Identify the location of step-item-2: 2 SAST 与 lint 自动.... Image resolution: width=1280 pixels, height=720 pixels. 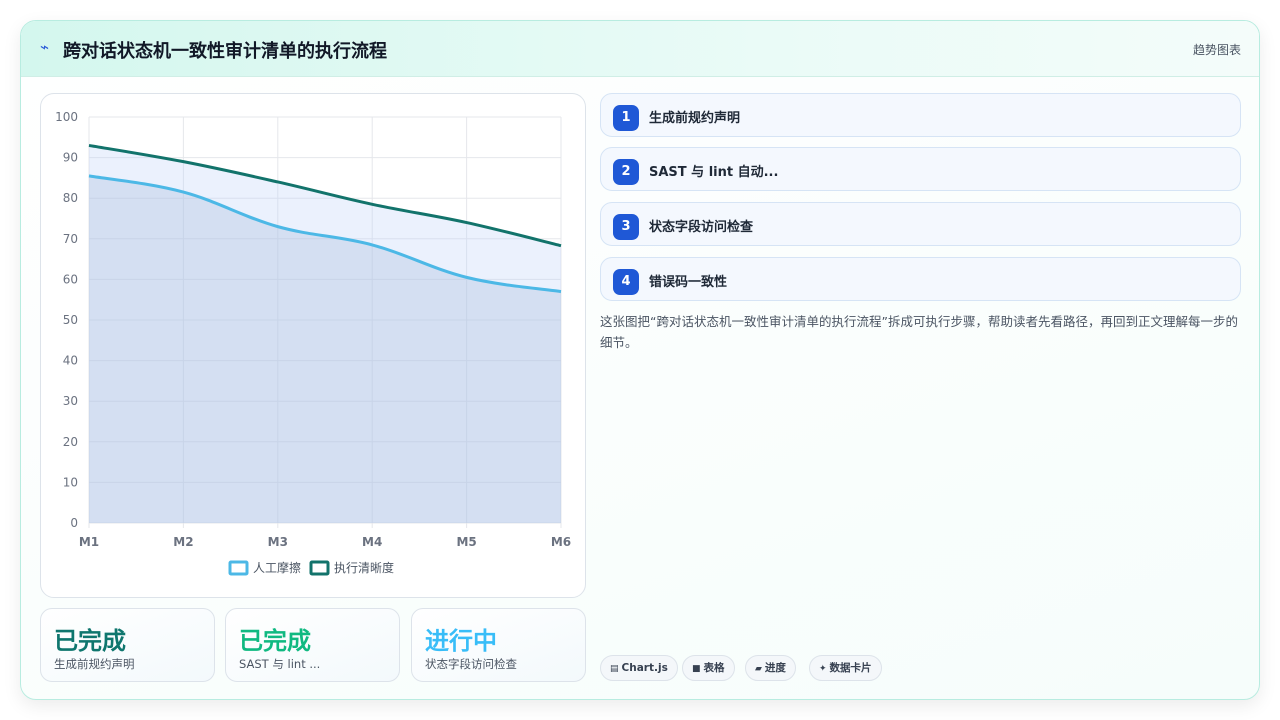
(920, 169).